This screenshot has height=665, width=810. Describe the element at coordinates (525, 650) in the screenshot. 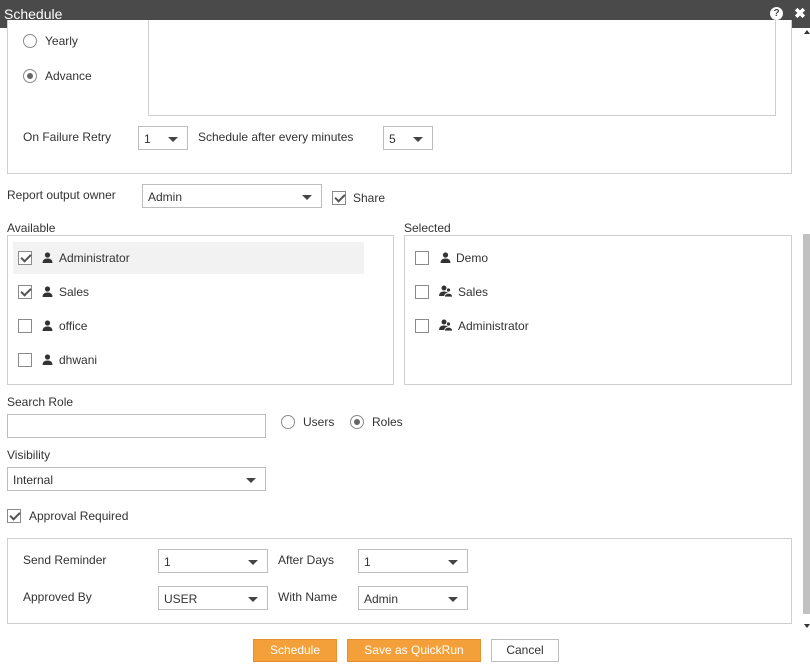

I see `cancel-button: Cancel` at that location.